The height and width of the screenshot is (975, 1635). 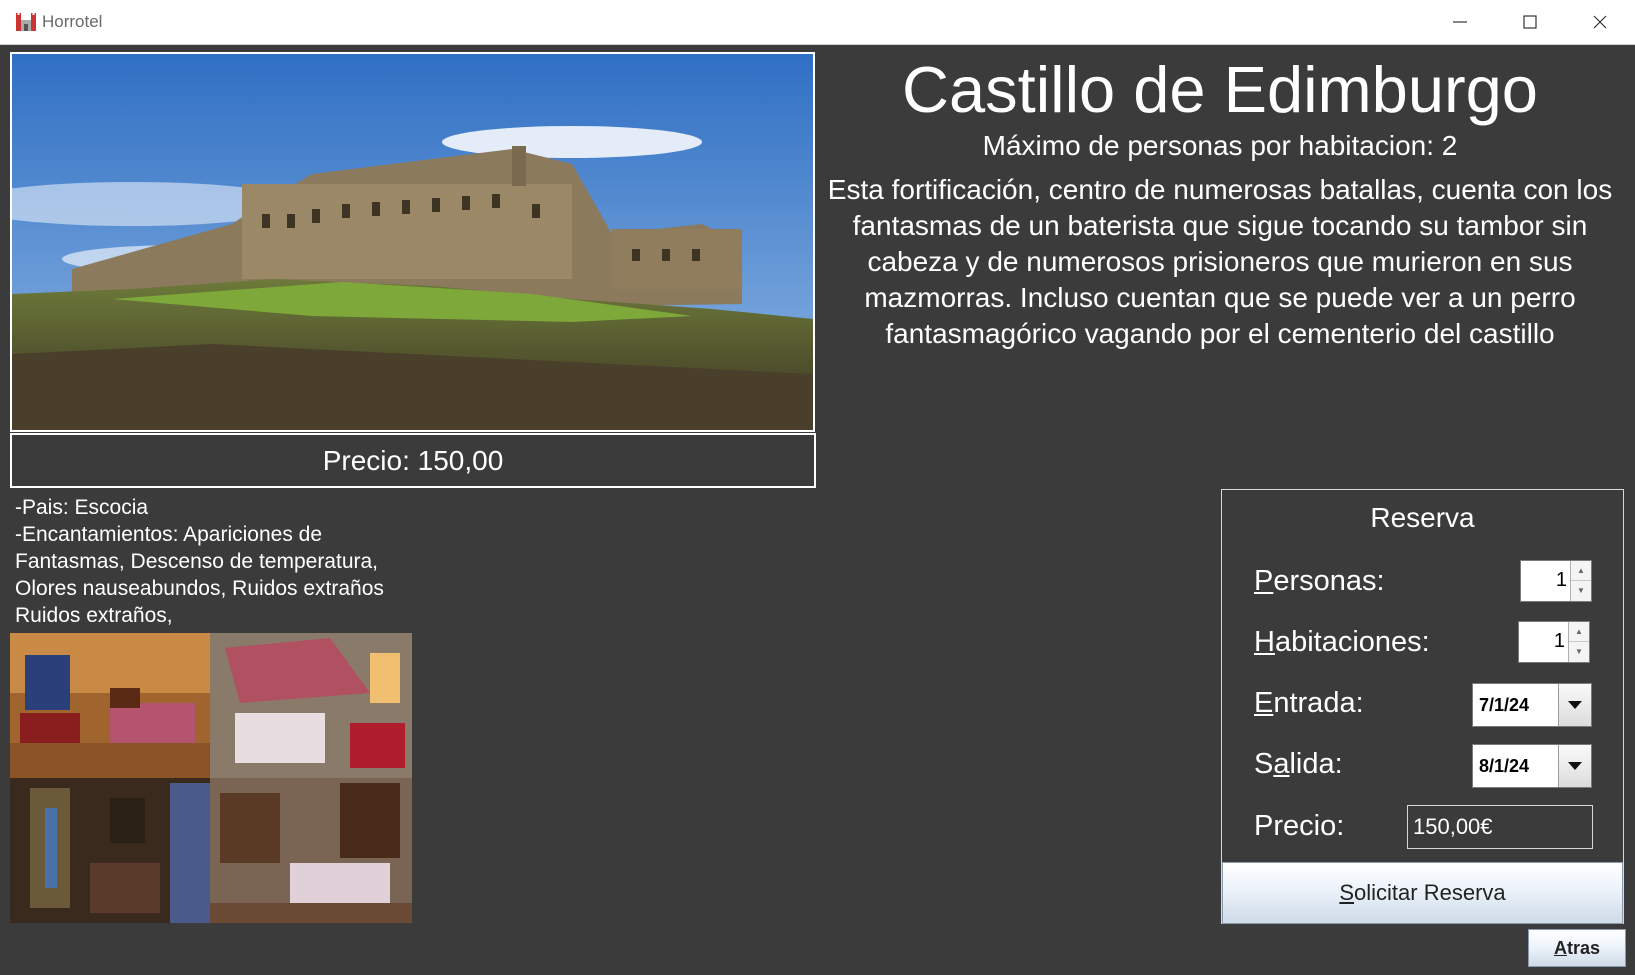 What do you see at coordinates (1561, 580) in the screenshot?
I see `personas-value: 1` at bounding box center [1561, 580].